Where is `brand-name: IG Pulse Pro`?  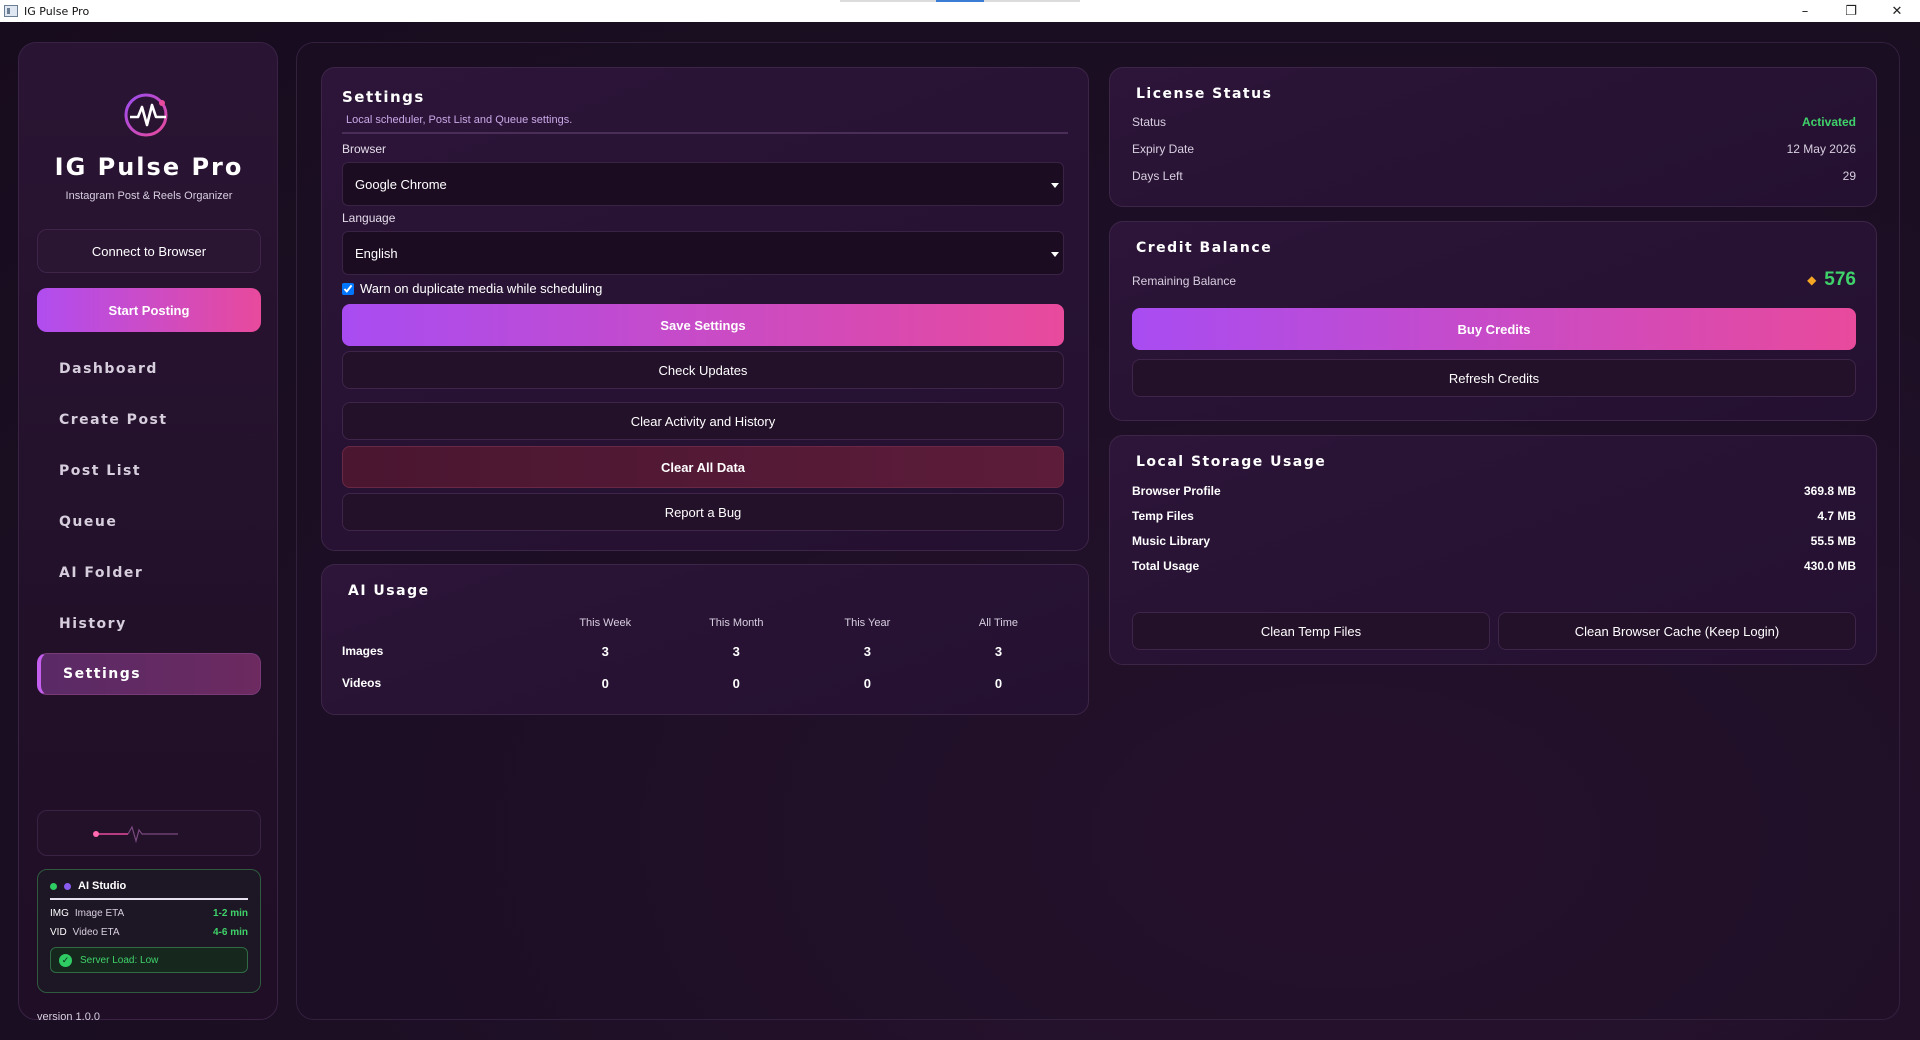 brand-name: IG Pulse Pro is located at coordinates (149, 167).